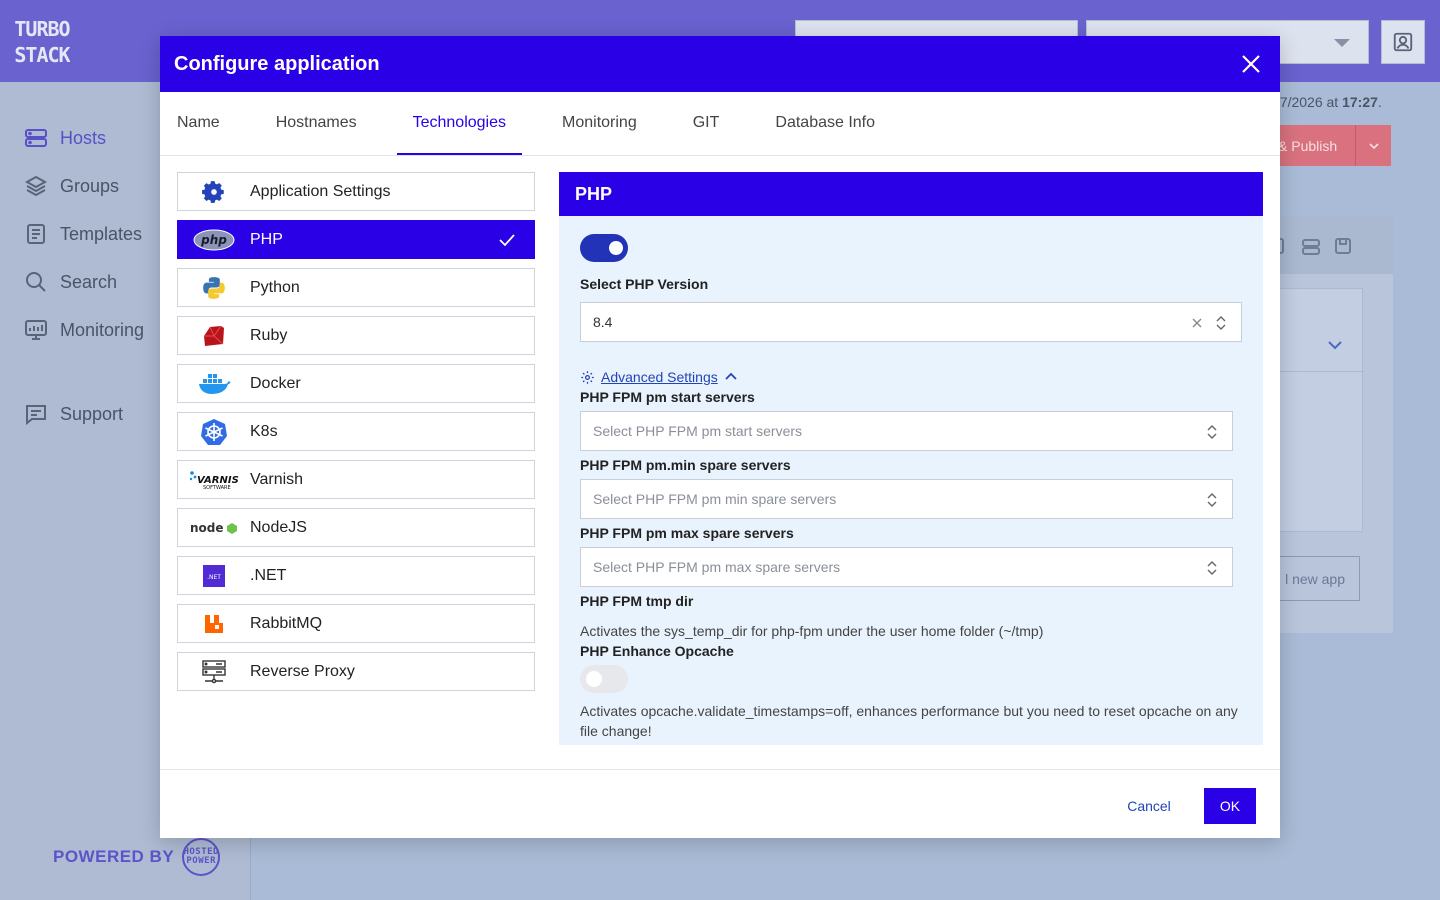  What do you see at coordinates (717, 567) in the screenshot?
I see `fpm-max-spare-placeholder: Select PHP FPM pm max spare servers` at bounding box center [717, 567].